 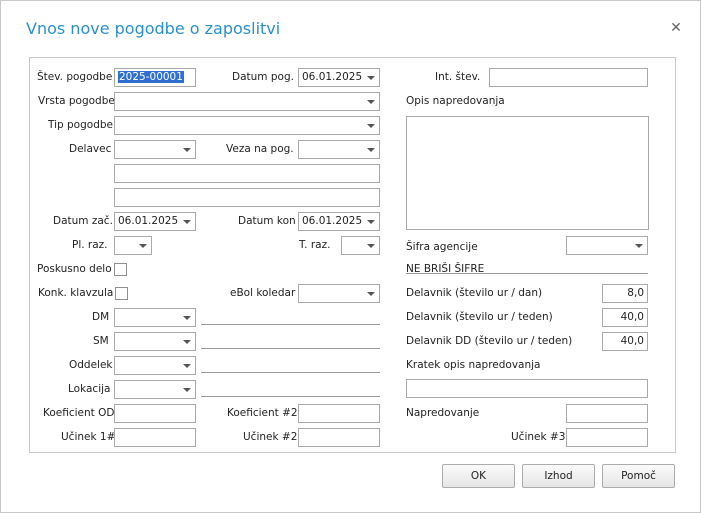 What do you see at coordinates (442, 247) in the screenshot?
I see `sifra-agencije-label: Šifra agencije` at bounding box center [442, 247].